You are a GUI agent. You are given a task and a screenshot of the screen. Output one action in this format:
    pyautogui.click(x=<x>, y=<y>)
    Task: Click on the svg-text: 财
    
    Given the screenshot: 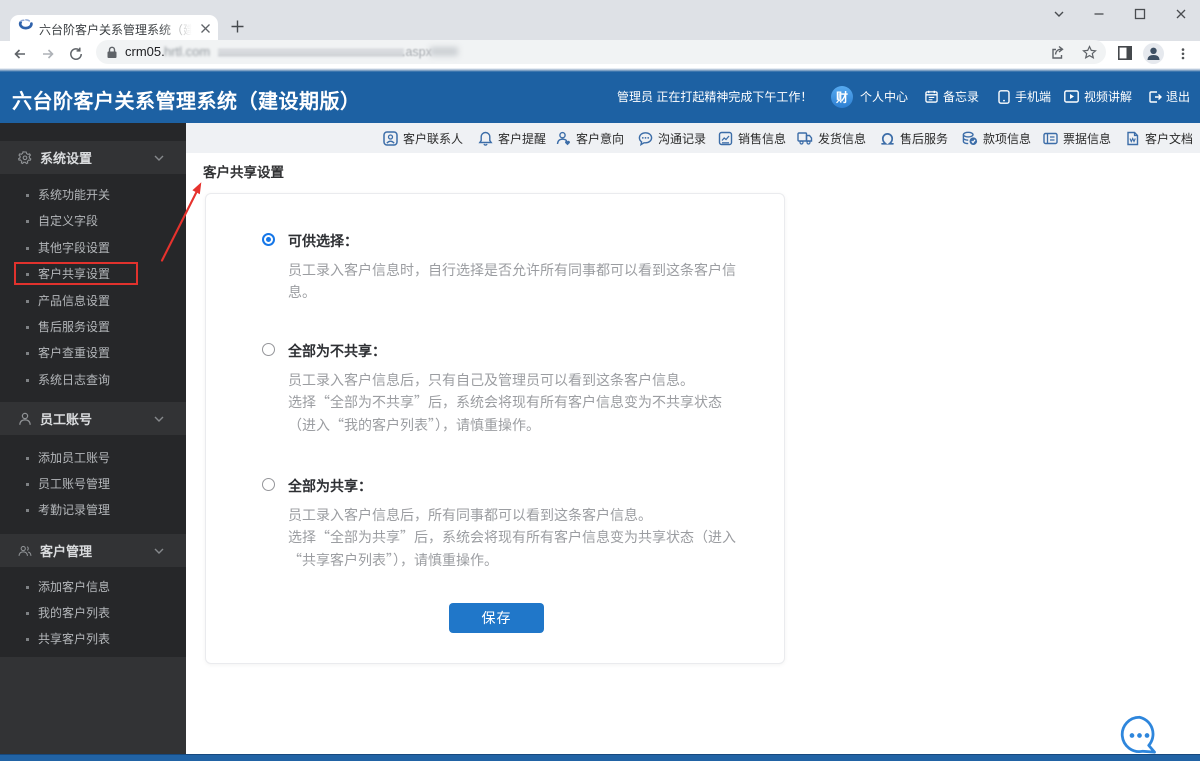 What is the action you would take?
    pyautogui.click(x=841, y=96)
    